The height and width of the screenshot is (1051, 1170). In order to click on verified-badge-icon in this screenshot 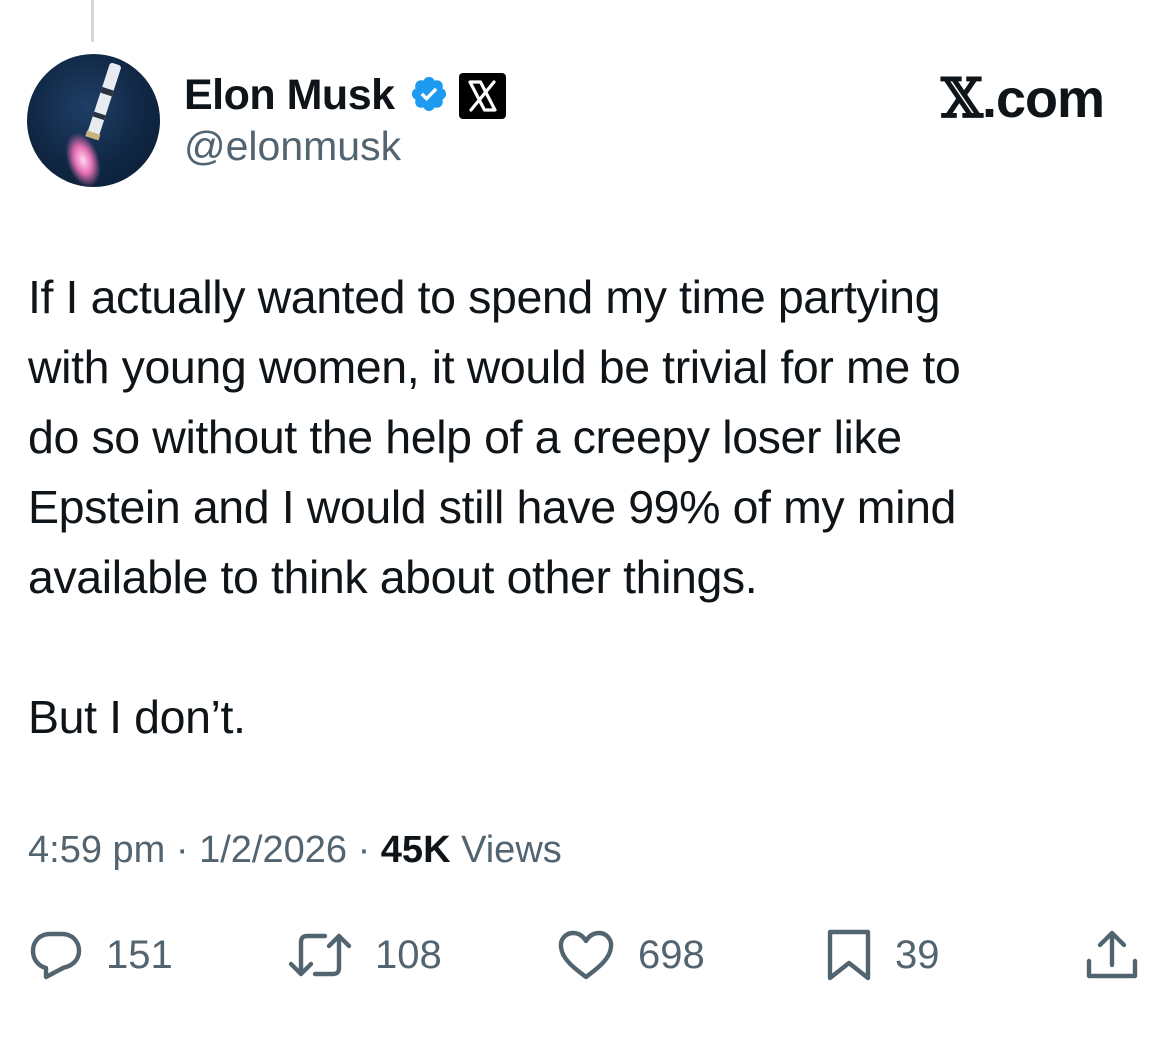, I will do `click(429, 94)`.